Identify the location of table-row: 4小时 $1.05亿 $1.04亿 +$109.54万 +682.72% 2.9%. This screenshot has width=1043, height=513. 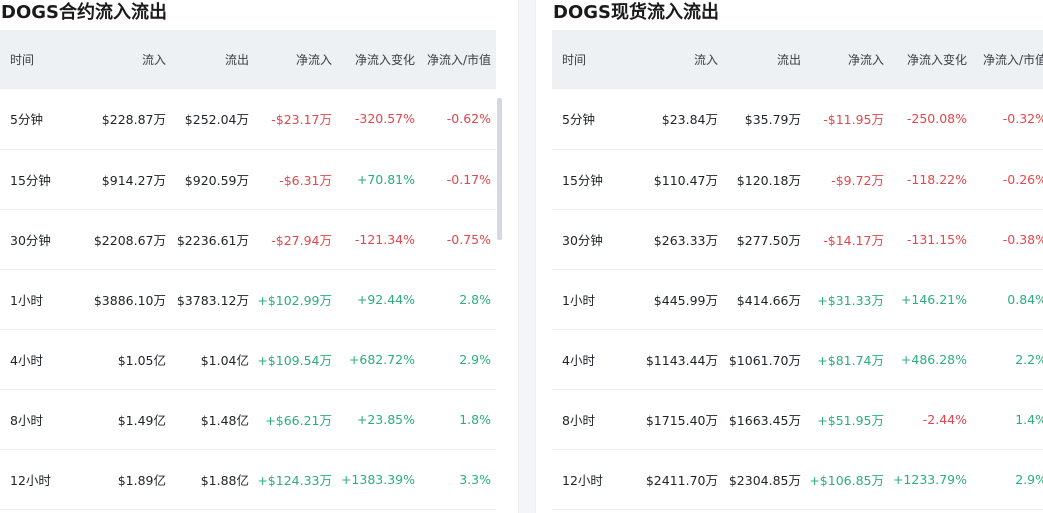
(248, 359).